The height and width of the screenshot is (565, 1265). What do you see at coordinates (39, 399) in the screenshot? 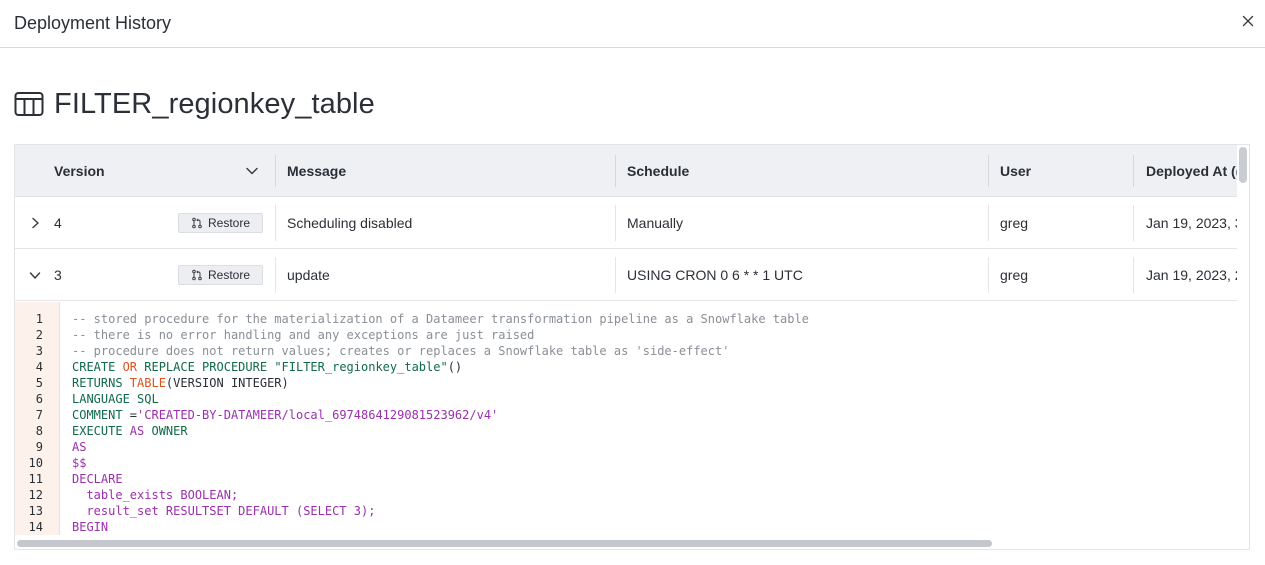
I see `line-number: 6` at bounding box center [39, 399].